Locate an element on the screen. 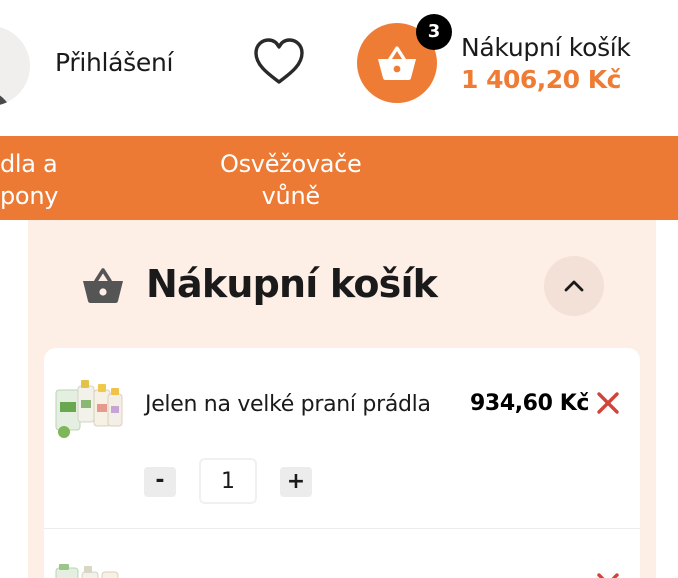 Image resolution: width=678 pixels, height=578 pixels. category-nav: dla a pony Osvěžovače vůně is located at coordinates (339, 178).